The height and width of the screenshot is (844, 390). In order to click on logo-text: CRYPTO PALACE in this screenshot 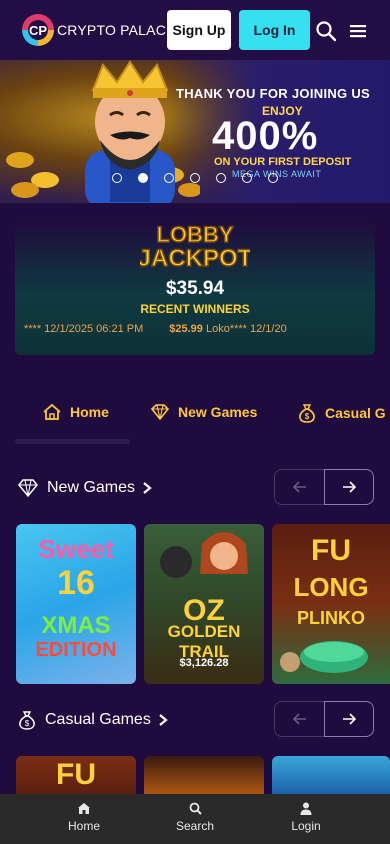, I will do `click(116, 30)`.